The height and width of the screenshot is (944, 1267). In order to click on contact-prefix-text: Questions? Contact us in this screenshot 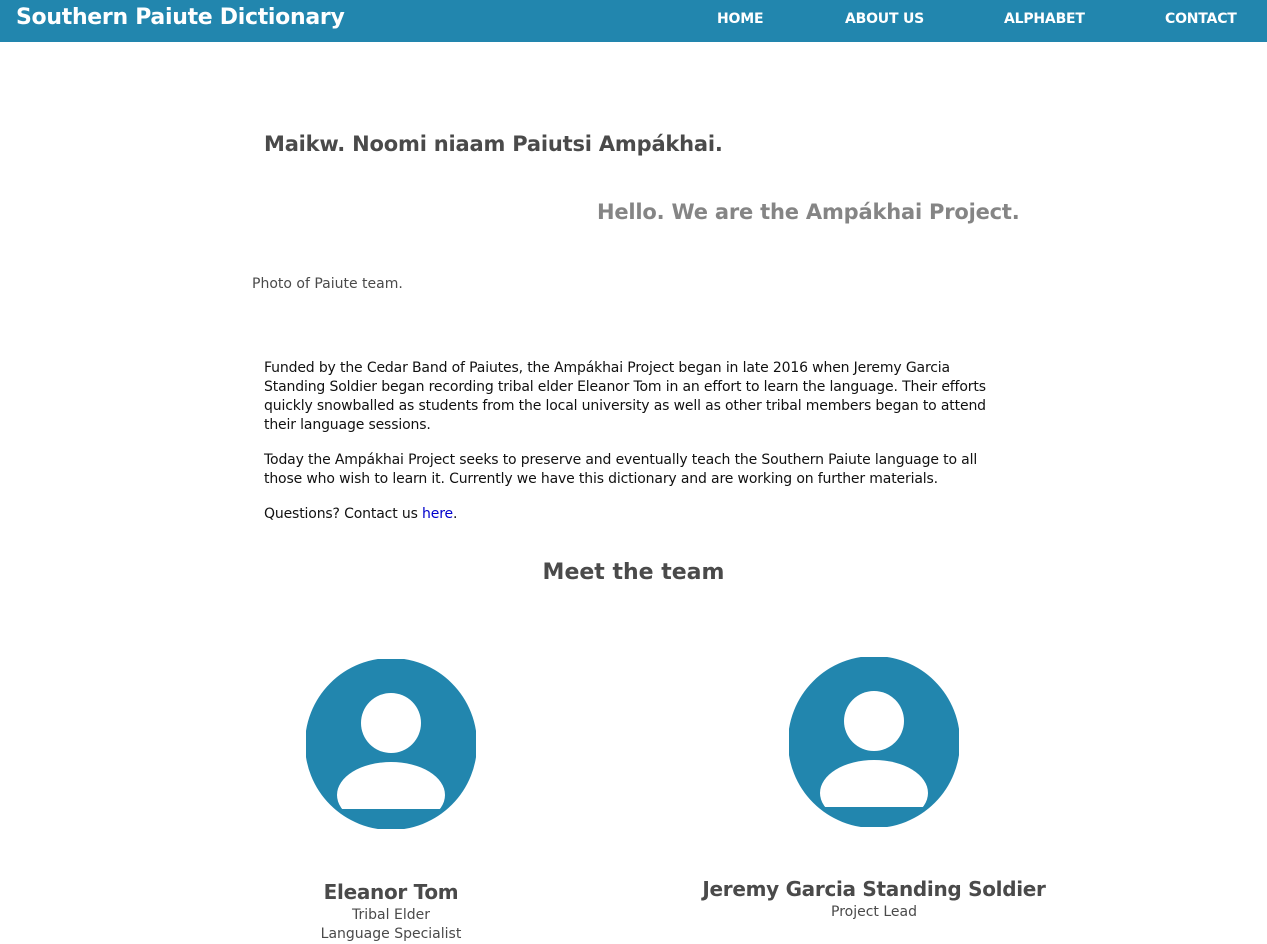, I will do `click(343, 514)`.